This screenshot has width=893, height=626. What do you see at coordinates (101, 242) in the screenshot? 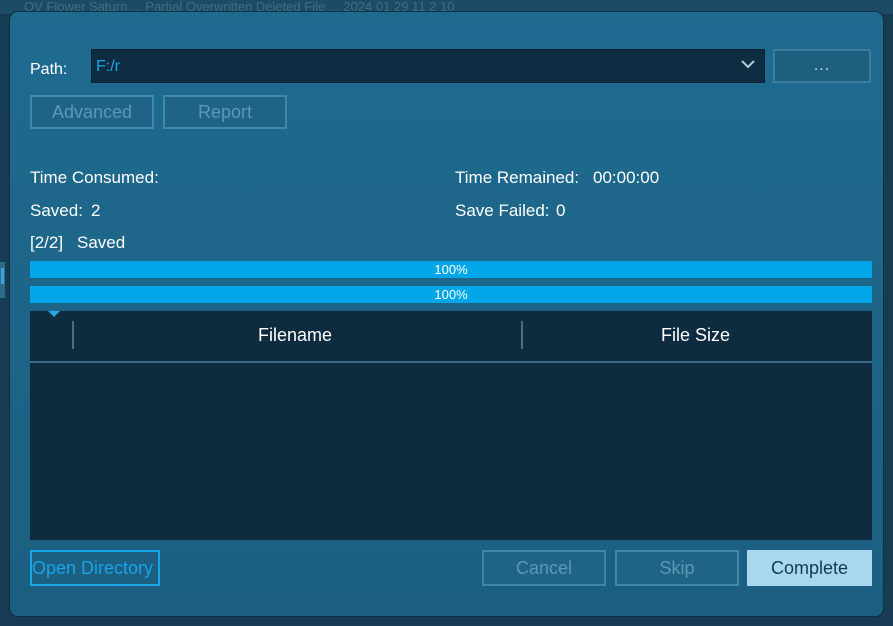
I see `progress-status: Saved` at bounding box center [101, 242].